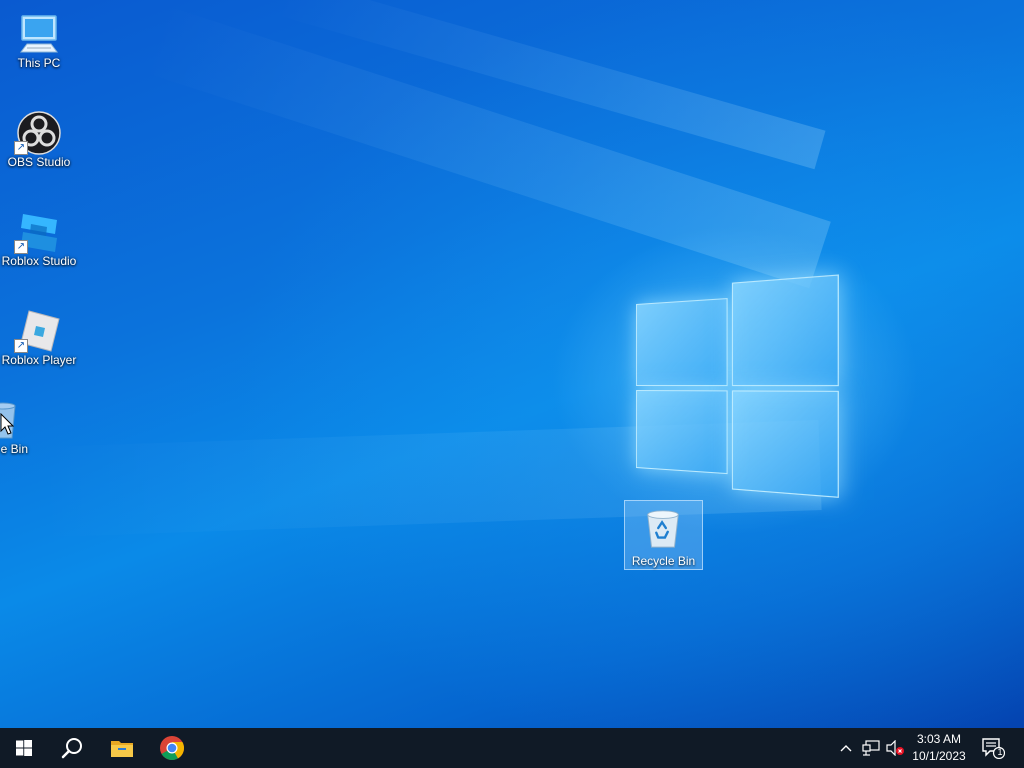 The height and width of the screenshot is (768, 1024). What do you see at coordinates (39, 341) in the screenshot?
I see `desktop-icon-roblox-player: ↗ Roblox Player` at bounding box center [39, 341].